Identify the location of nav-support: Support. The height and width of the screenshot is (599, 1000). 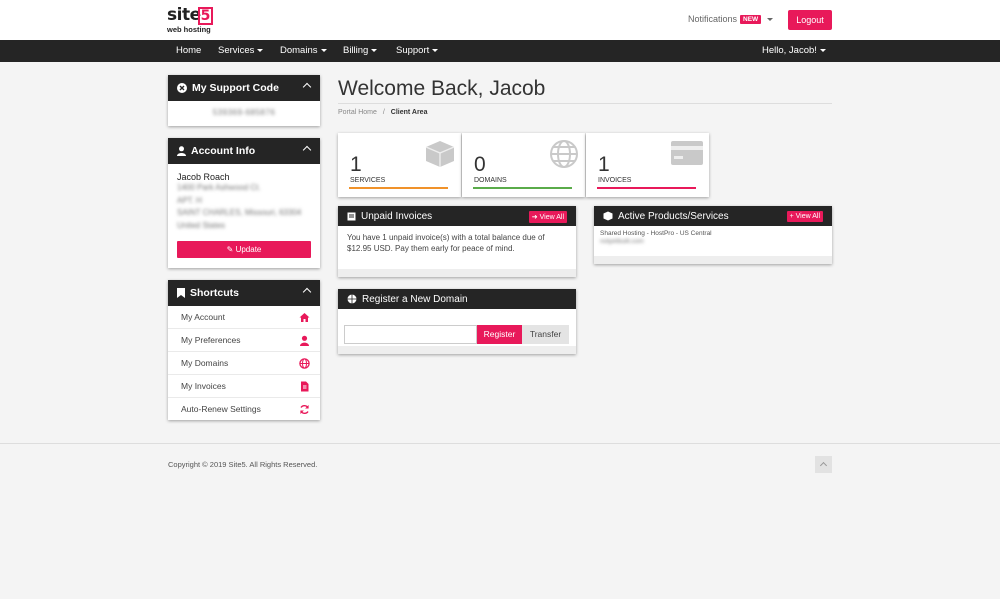
(417, 51).